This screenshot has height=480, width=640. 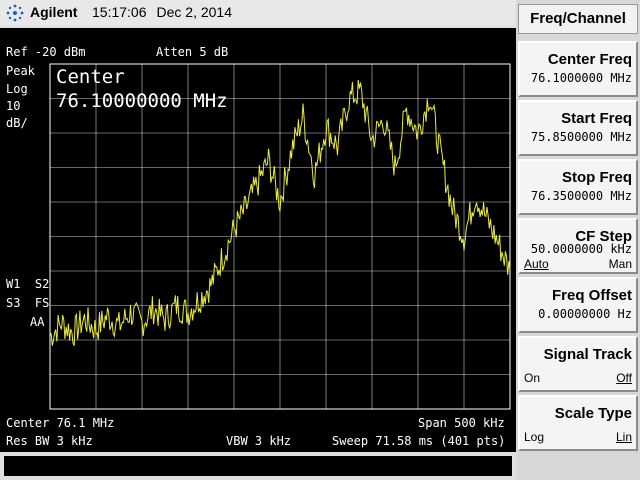 I want to click on brand-name: Agilent, so click(x=54, y=12).